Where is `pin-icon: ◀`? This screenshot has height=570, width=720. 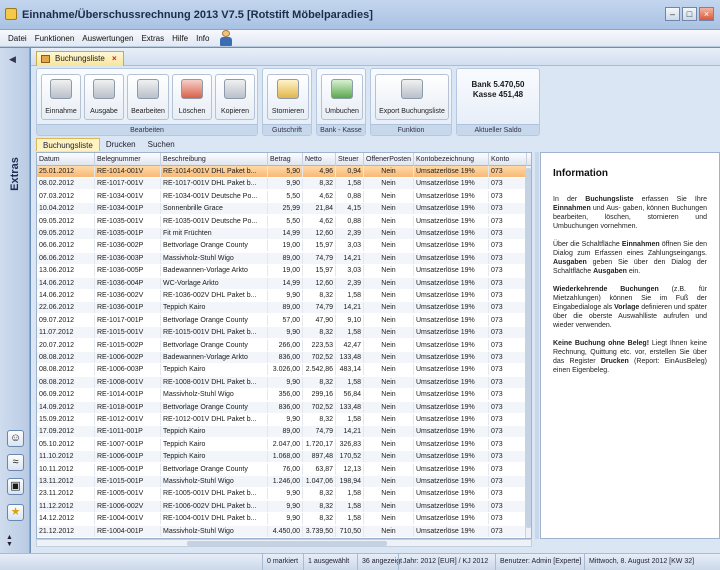
pin-icon: ◀ is located at coordinates (12, 59).